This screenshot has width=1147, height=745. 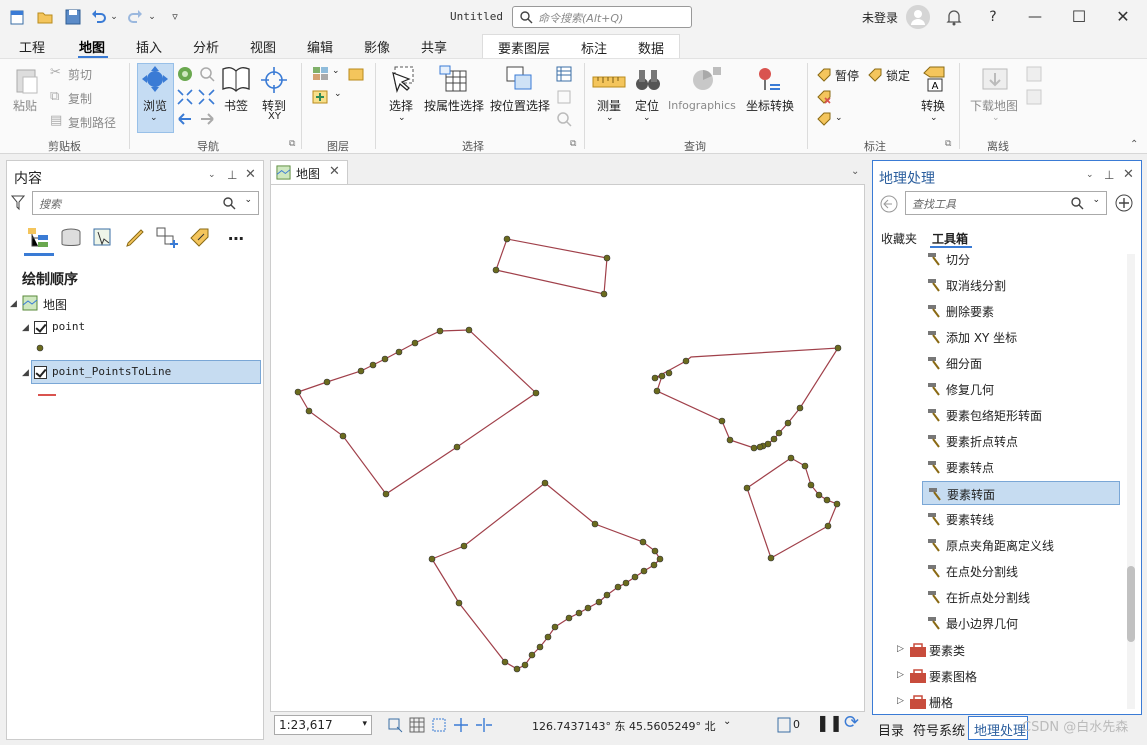 I want to click on tab-project: 工程, so click(x=32, y=46).